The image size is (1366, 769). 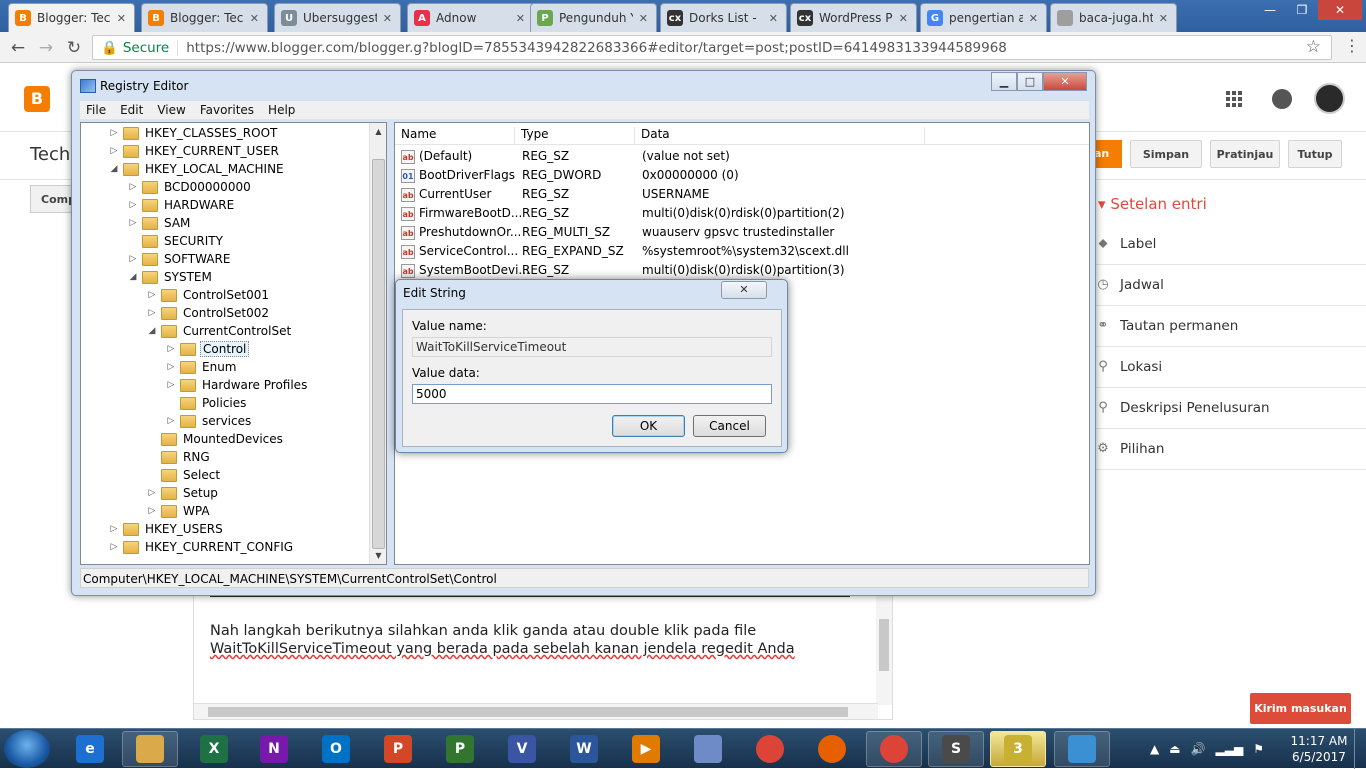 What do you see at coordinates (1319, 749) in the screenshot?
I see `system-clock: 11:17 AM 6/5/2017` at bounding box center [1319, 749].